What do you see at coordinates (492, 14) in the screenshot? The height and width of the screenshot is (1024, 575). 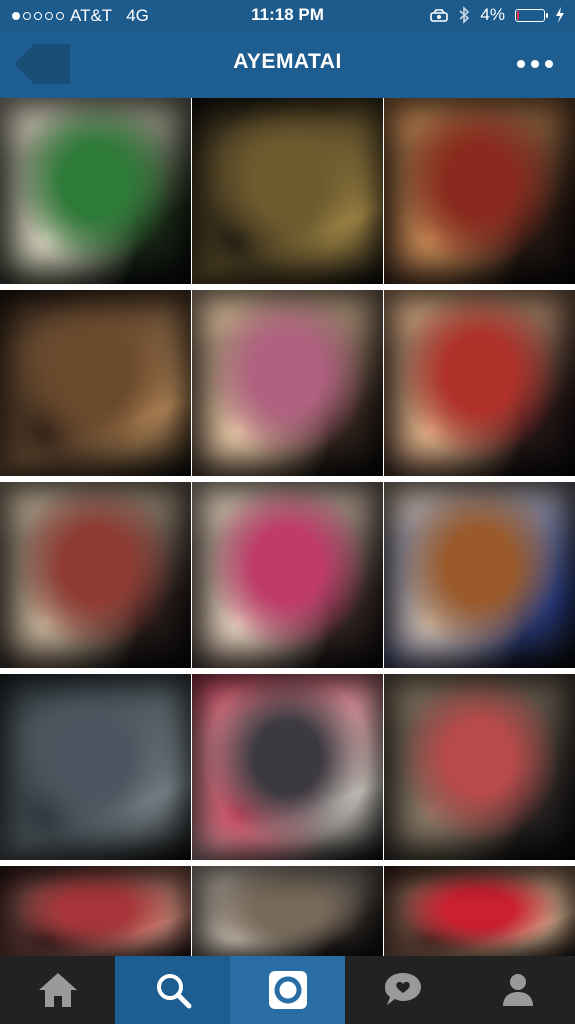 I see `battery-percent: 4%` at bounding box center [492, 14].